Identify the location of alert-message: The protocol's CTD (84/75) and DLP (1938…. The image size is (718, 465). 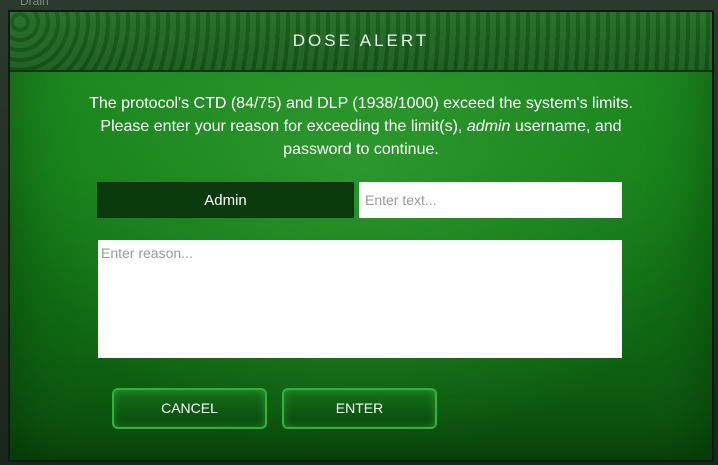
(361, 126).